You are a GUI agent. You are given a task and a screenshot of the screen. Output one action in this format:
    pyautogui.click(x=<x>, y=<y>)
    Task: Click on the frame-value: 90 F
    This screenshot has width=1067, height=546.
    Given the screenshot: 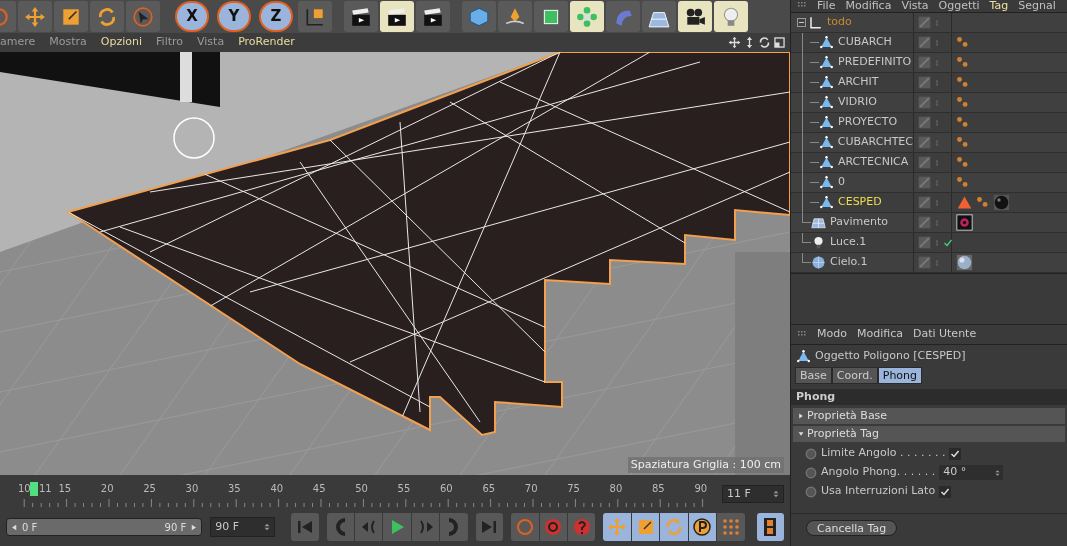 What is the action you would take?
    pyautogui.click(x=227, y=526)
    